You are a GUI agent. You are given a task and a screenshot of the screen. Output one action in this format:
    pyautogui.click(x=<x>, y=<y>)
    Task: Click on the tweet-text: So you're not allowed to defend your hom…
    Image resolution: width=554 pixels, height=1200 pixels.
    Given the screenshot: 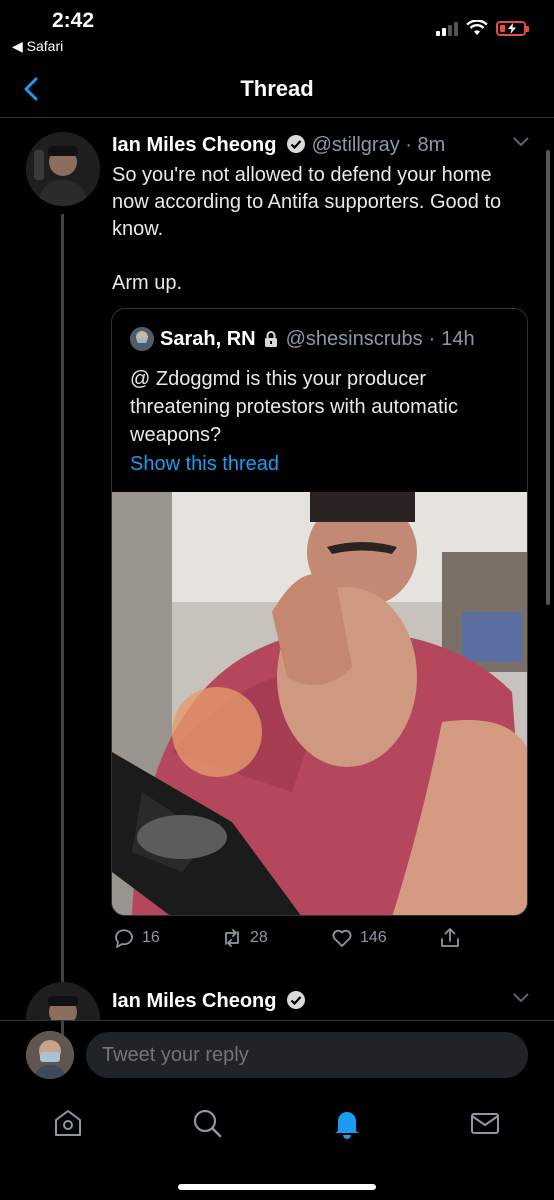 What is the action you would take?
    pyautogui.click(x=322, y=229)
    